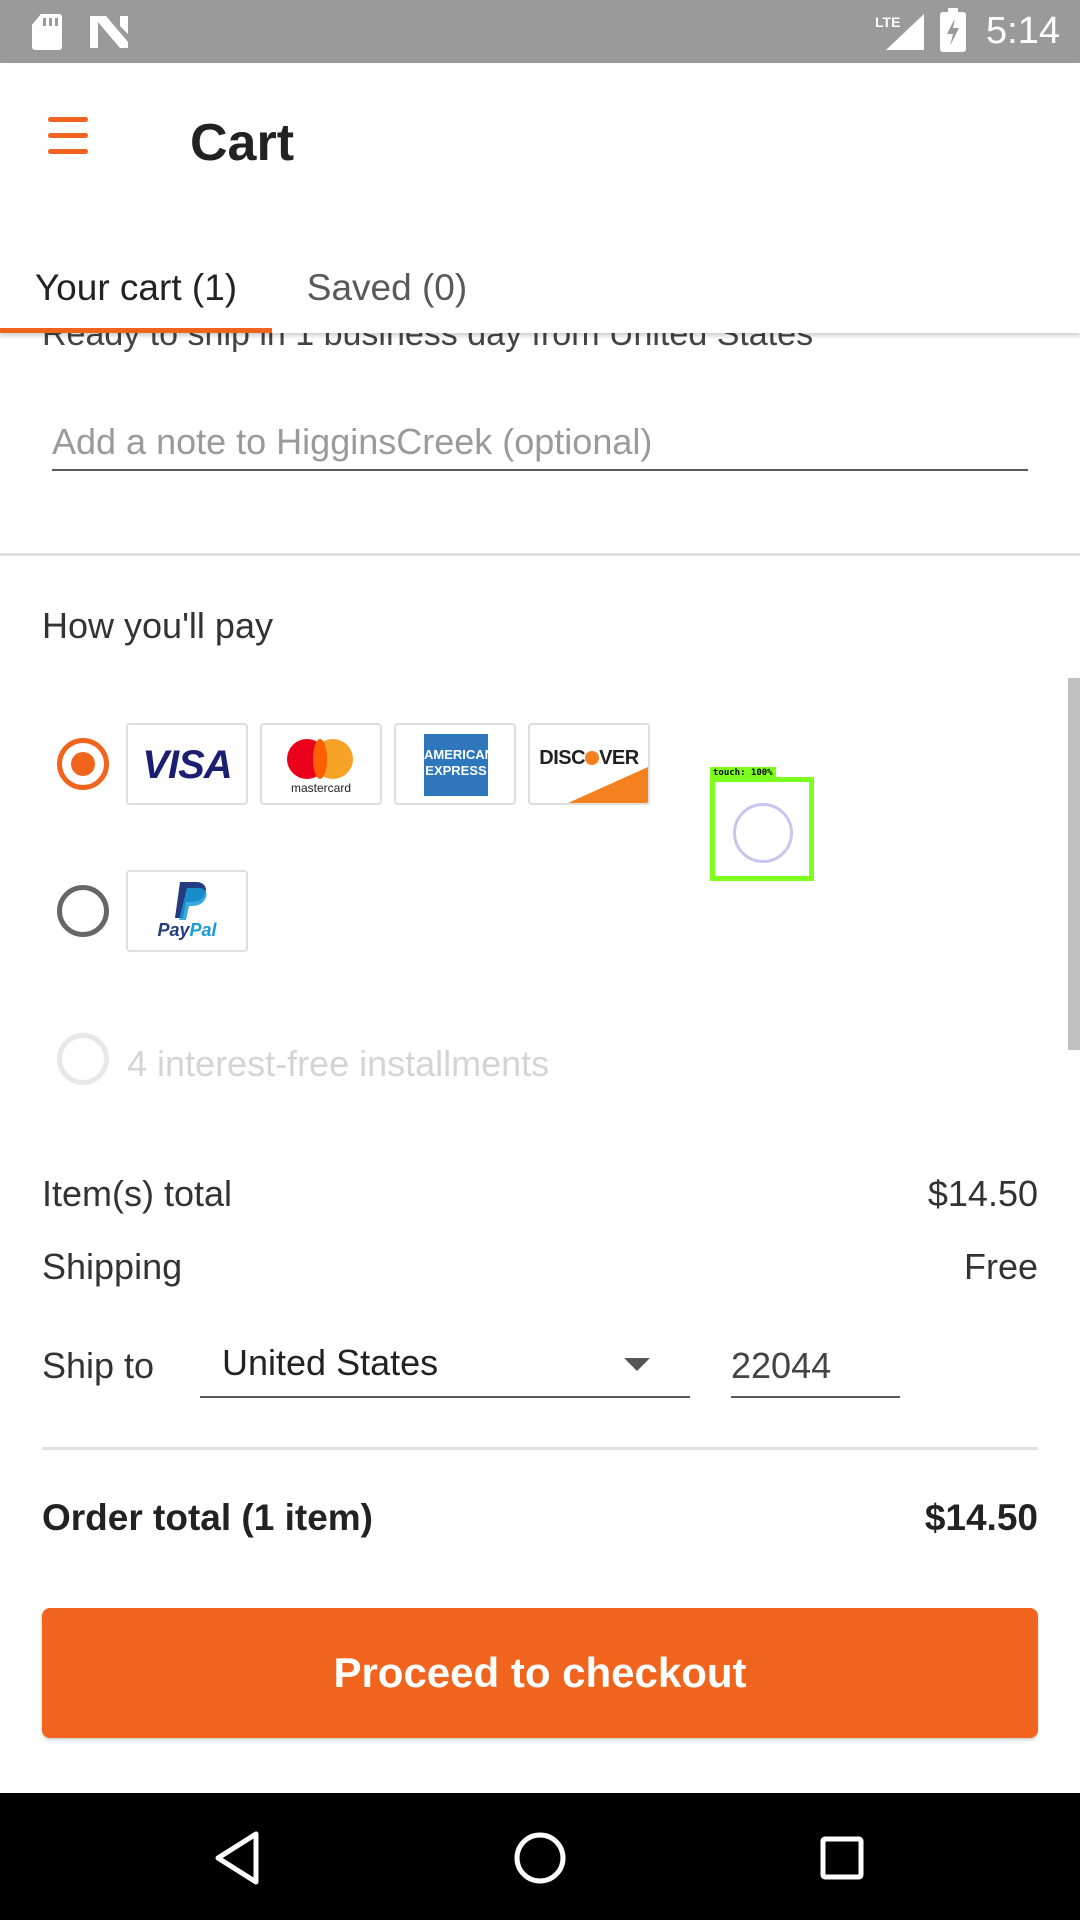  I want to click on hamburger-menu-icon, so click(68, 119).